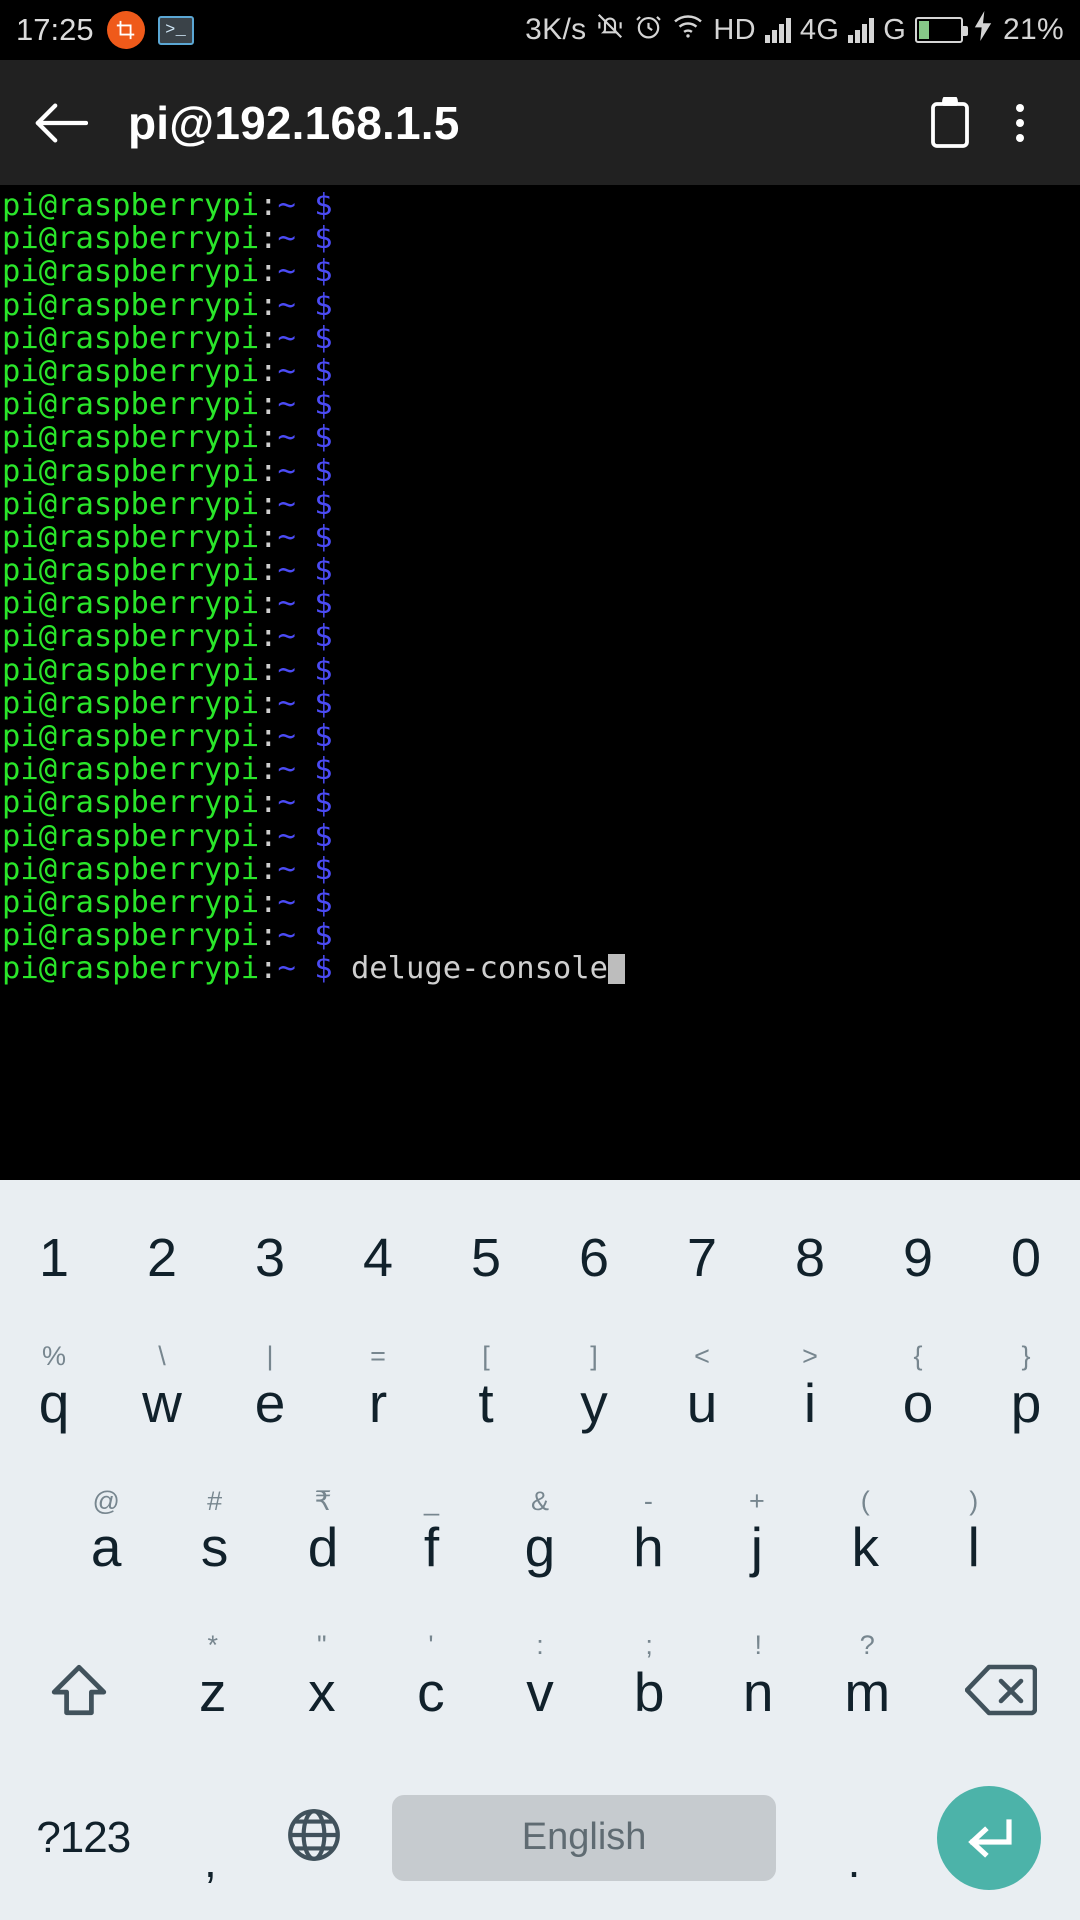  I want to click on key-label: r, so click(378, 1402).